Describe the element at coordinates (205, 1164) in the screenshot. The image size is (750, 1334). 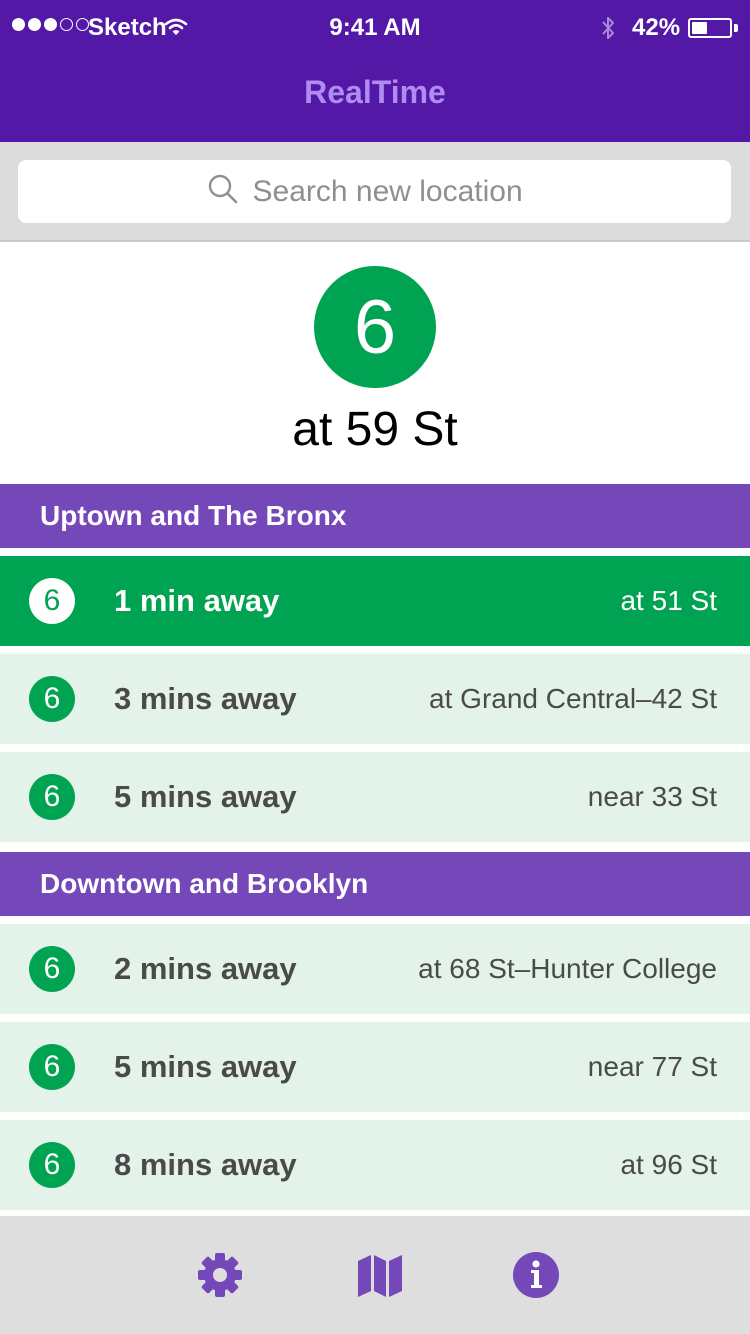
I see `arrival-eta: 8 mins away` at that location.